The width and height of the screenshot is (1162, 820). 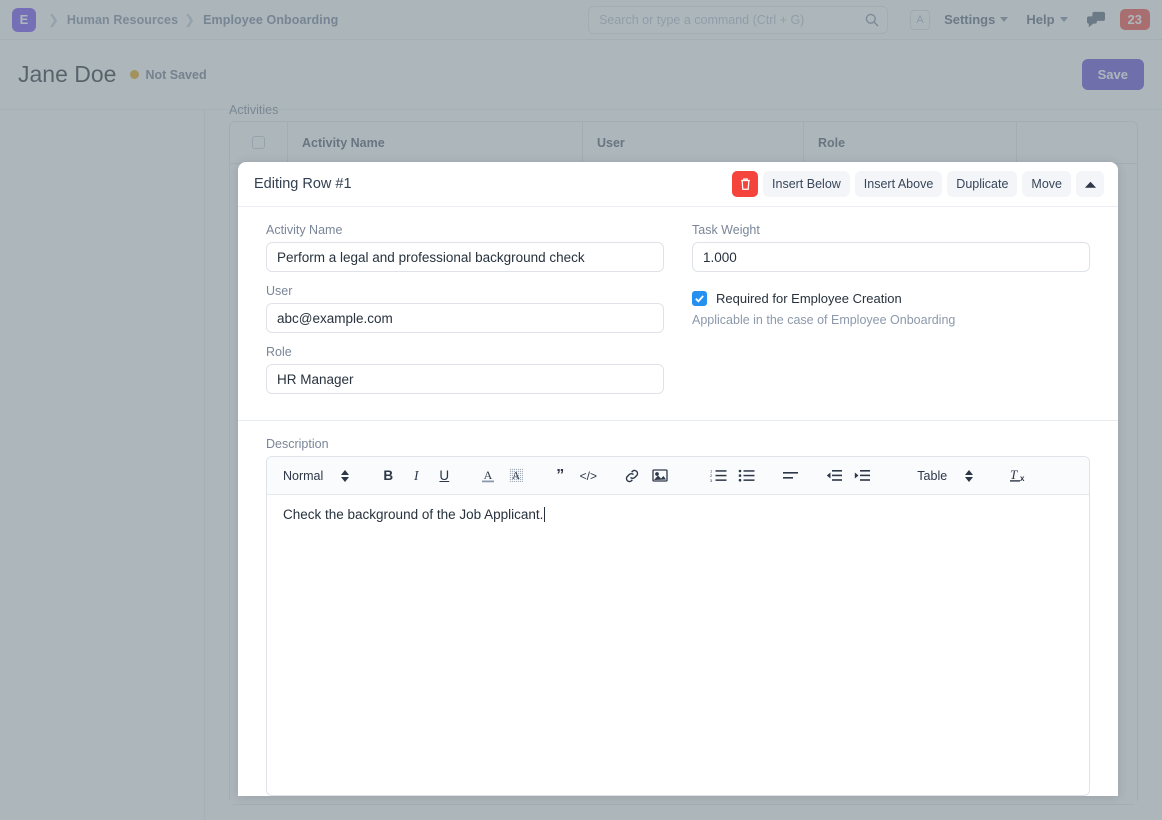 I want to click on trash-icon, so click(x=745, y=184).